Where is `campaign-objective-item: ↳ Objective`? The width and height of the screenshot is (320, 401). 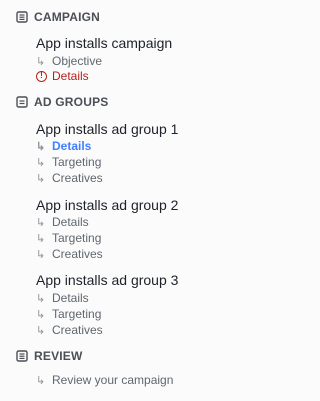 campaign-objective-item: ↳ Objective is located at coordinates (69, 61).